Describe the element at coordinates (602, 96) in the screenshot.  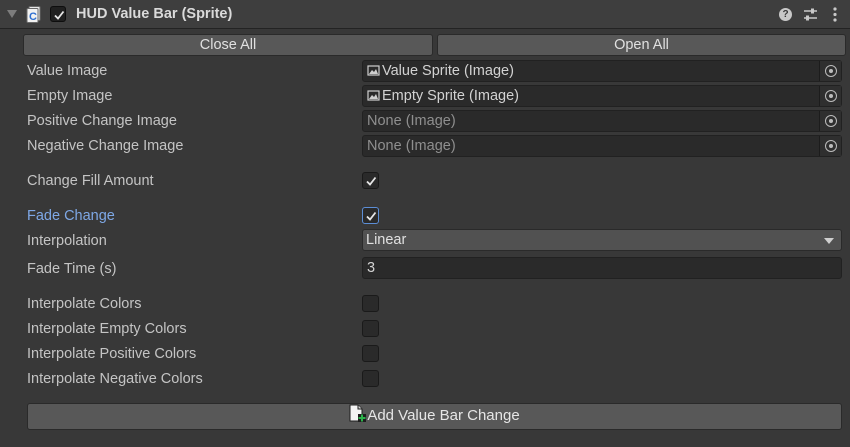
I see `empty-image-field: Empty Sprite (Image)` at that location.